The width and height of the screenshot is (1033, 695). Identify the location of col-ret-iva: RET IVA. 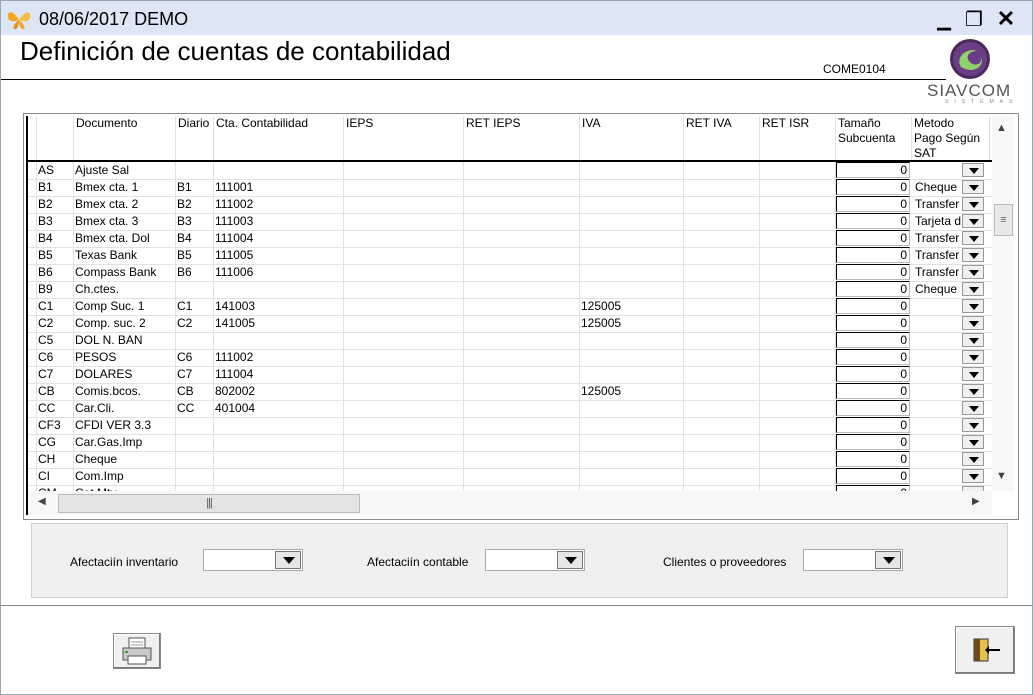
(722, 138).